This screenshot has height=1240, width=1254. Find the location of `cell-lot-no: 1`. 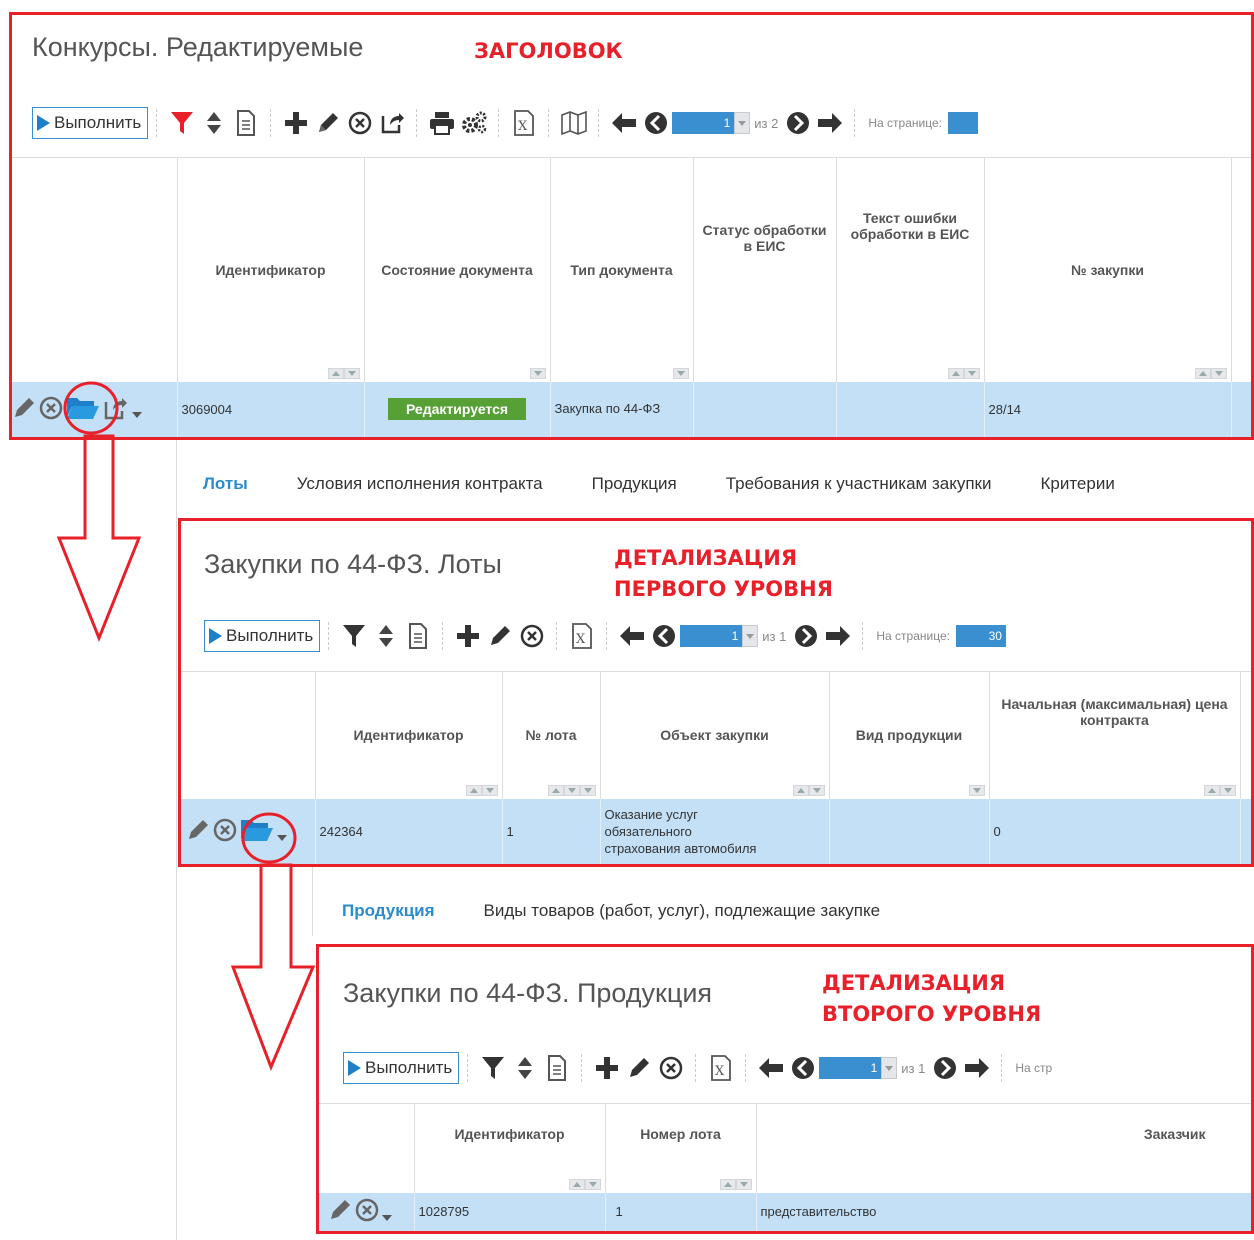

cell-lot-no: 1 is located at coordinates (681, 1211).